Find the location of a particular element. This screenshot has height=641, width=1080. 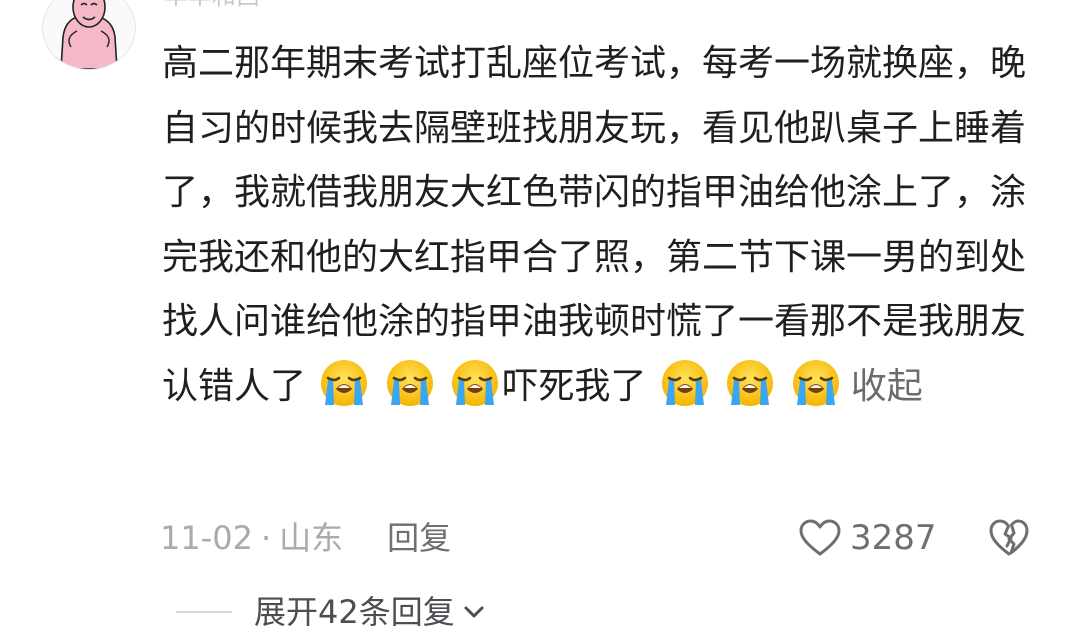

like-button: 3287 is located at coordinates (867, 538).